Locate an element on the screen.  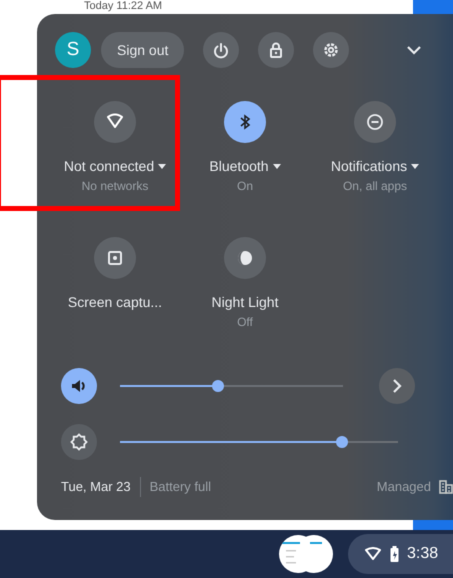
clock-time: 3:38 is located at coordinates (422, 554).